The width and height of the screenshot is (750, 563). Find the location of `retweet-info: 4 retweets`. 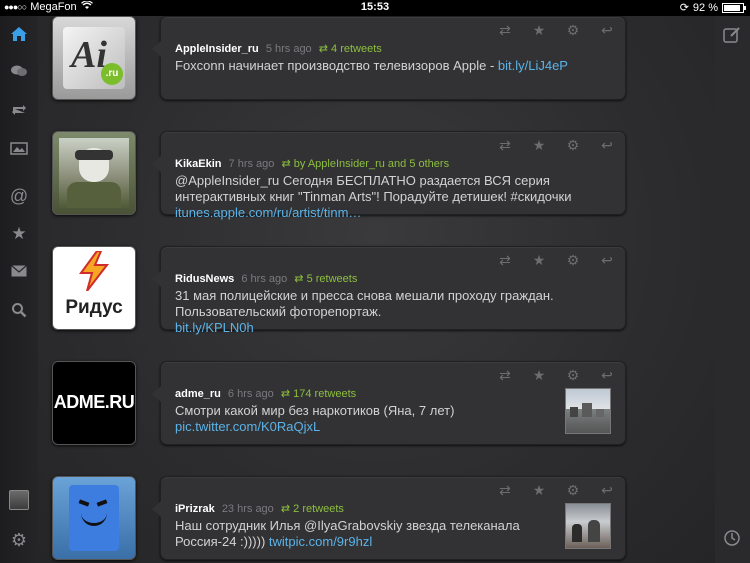

retweet-info: 4 retweets is located at coordinates (356, 49).